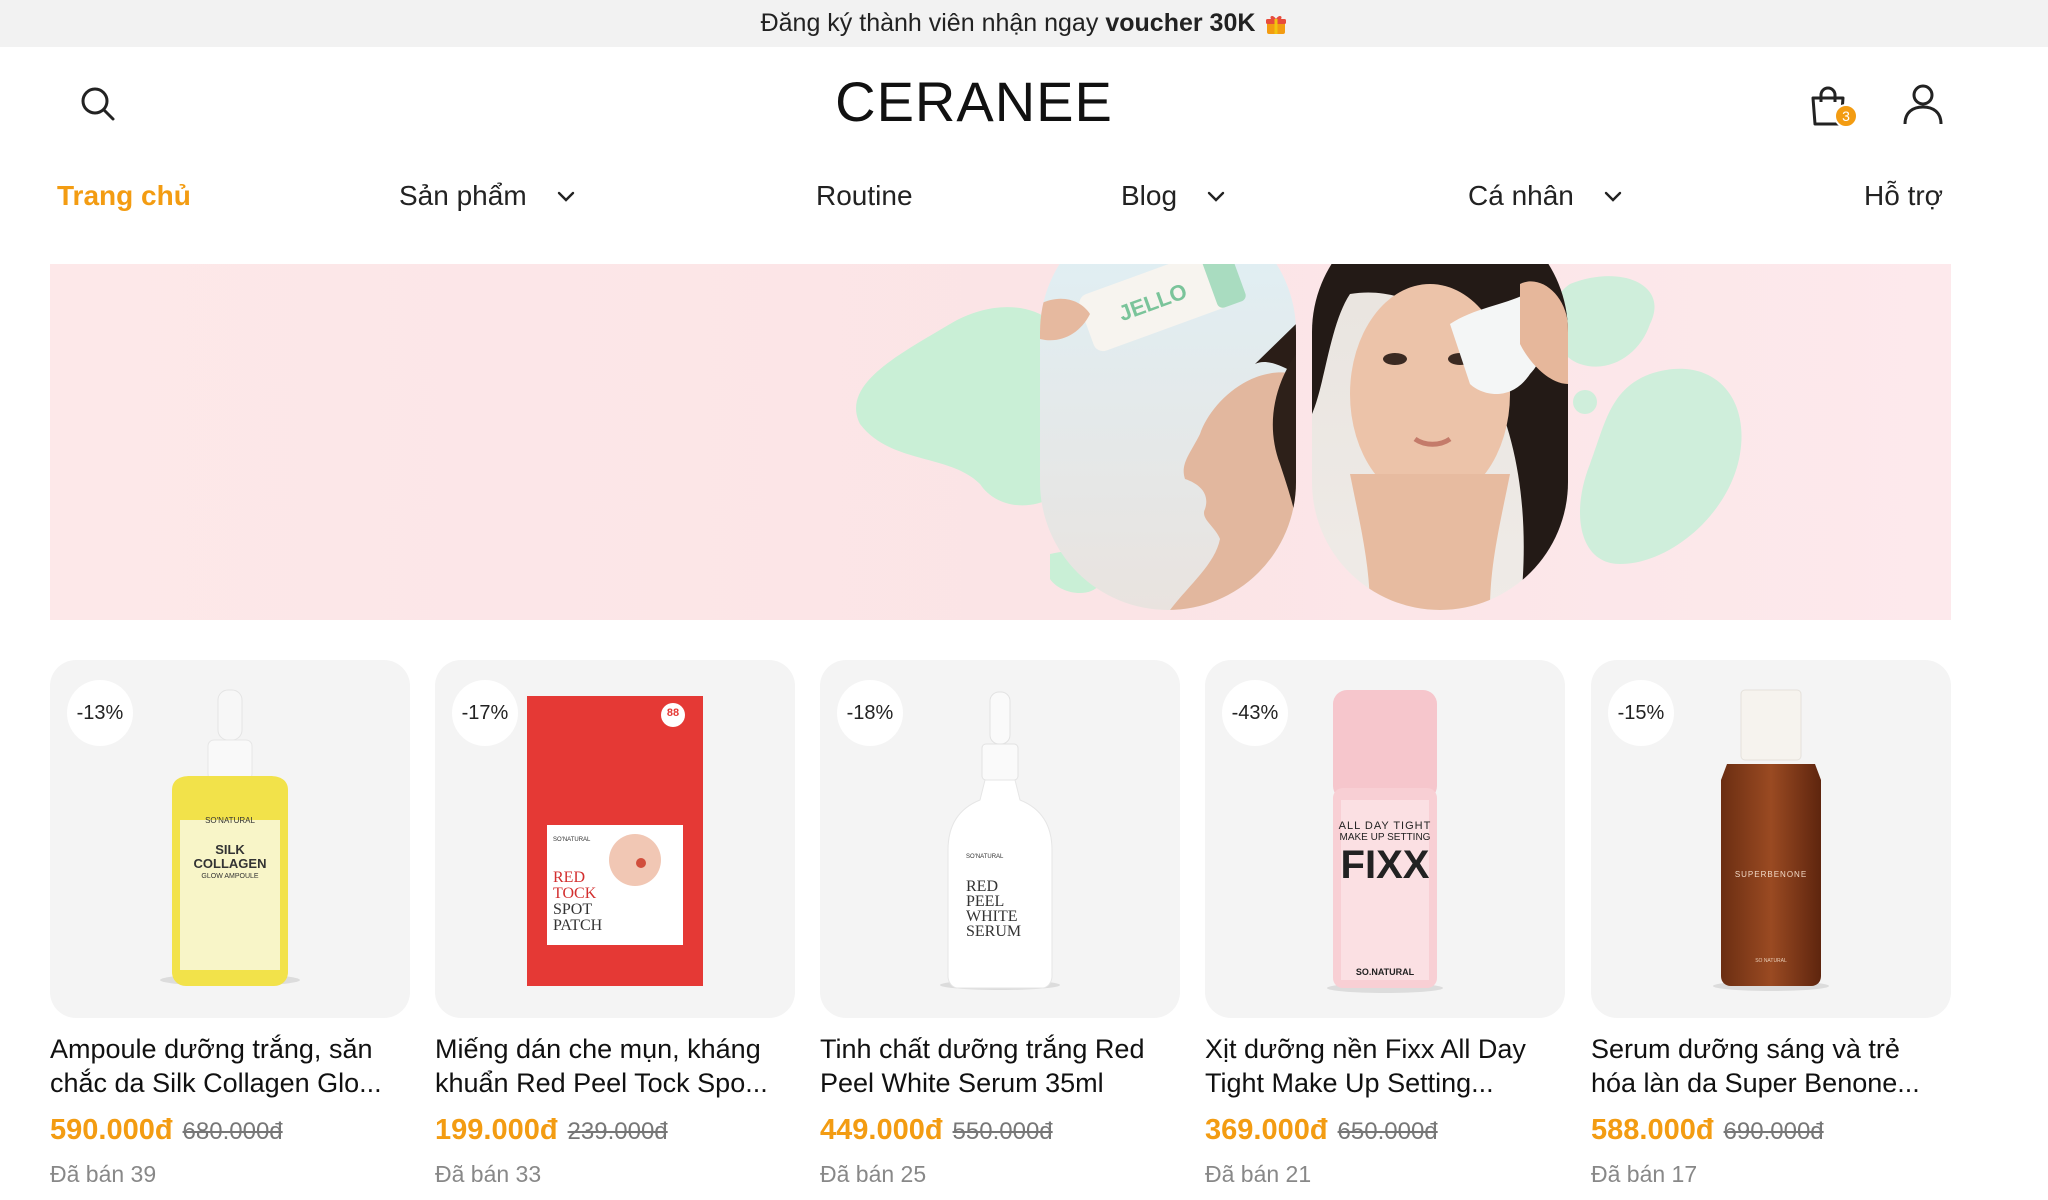  I want to click on sold-count: Đã bán 21, so click(1258, 1174).